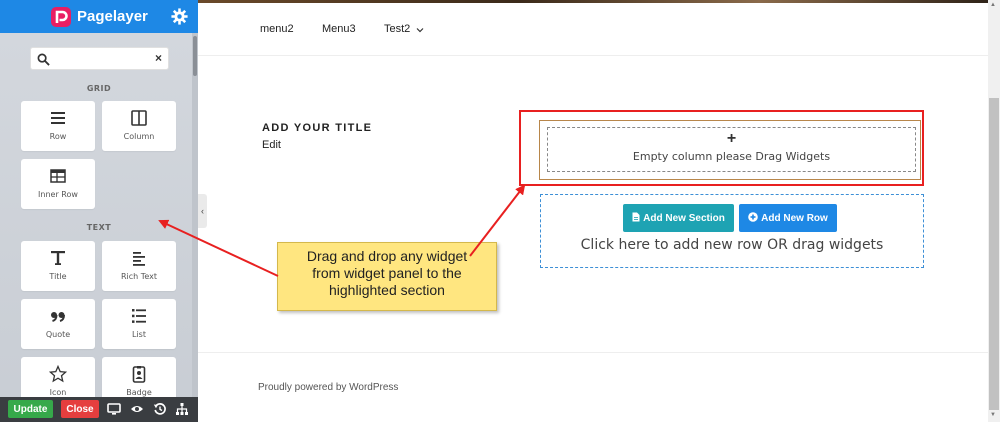  I want to click on title-edit-text: Edit, so click(271, 145).